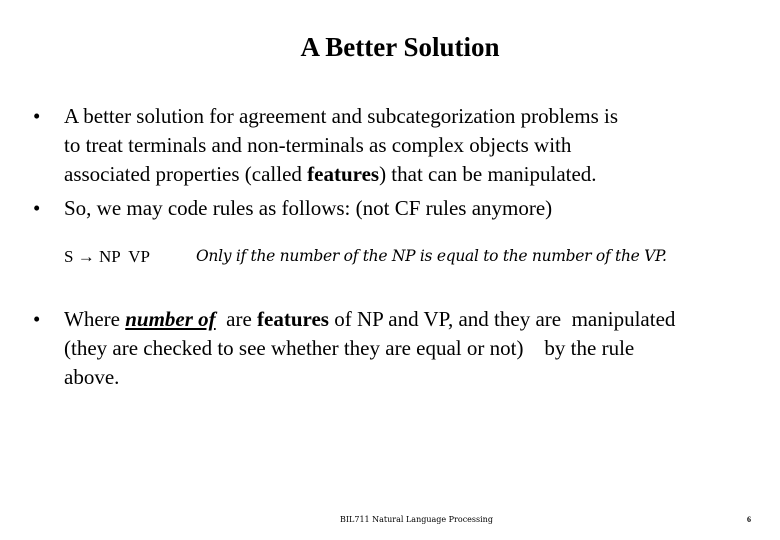 This screenshot has height=540, width=780. I want to click on text-segment: ) that can be manipulated., so click(488, 174).